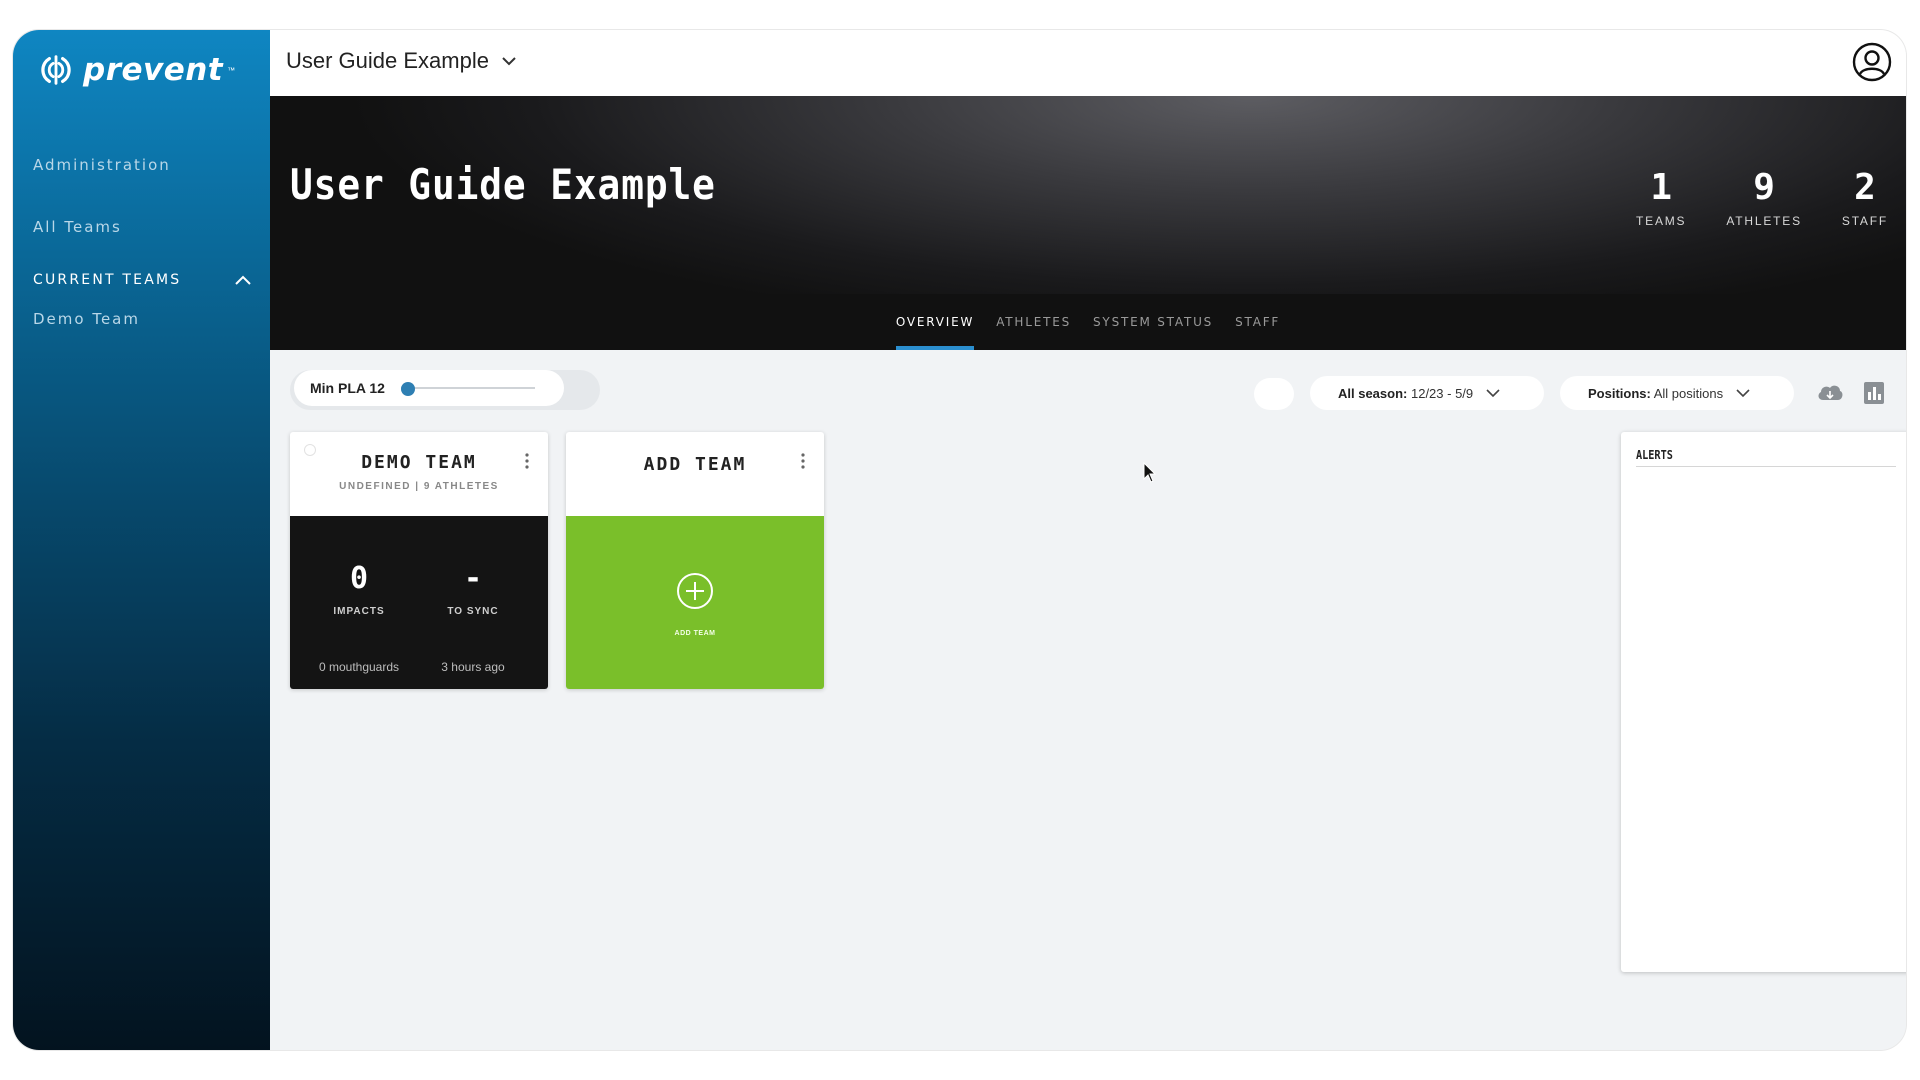 The image size is (1920, 1080). I want to click on cloud-download-icon, so click(1830, 393).